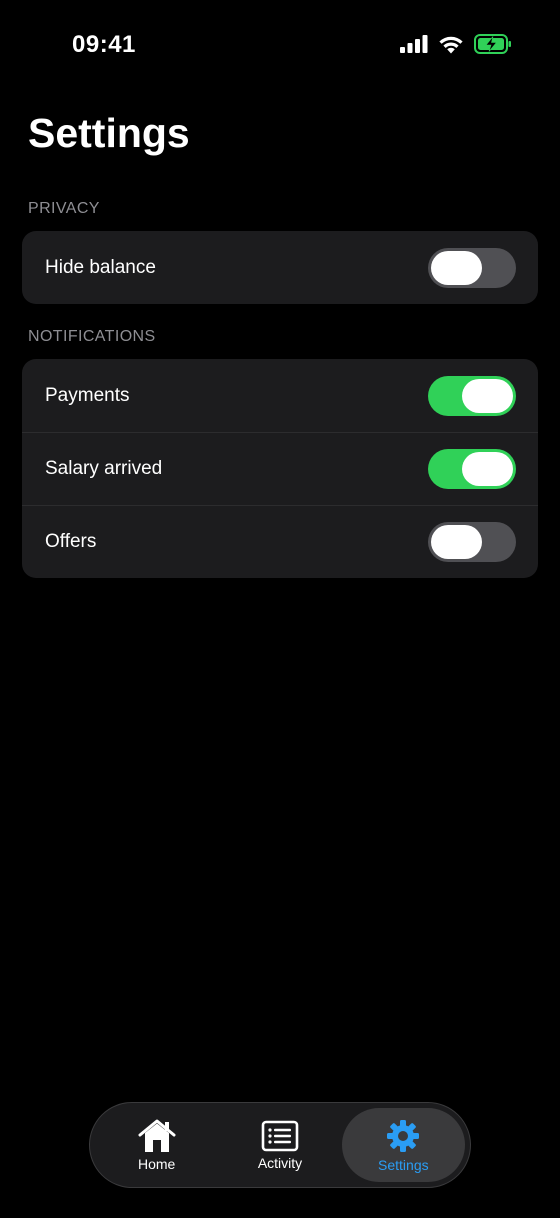 Image resolution: width=560 pixels, height=1218 pixels. What do you see at coordinates (87, 395) in the screenshot?
I see `setting-label: Payments` at bounding box center [87, 395].